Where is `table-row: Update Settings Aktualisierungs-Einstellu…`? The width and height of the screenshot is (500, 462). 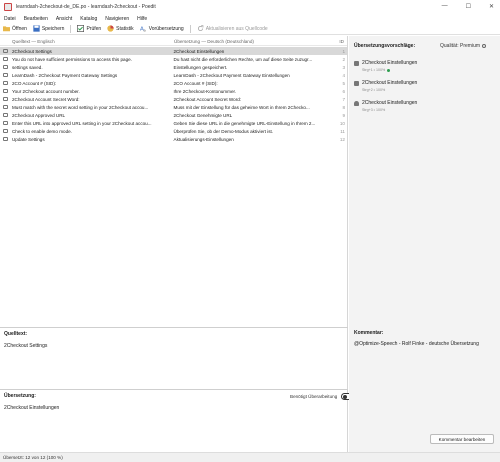 table-row: Update Settings Aktualisierungs-Einstellu… is located at coordinates (173, 139).